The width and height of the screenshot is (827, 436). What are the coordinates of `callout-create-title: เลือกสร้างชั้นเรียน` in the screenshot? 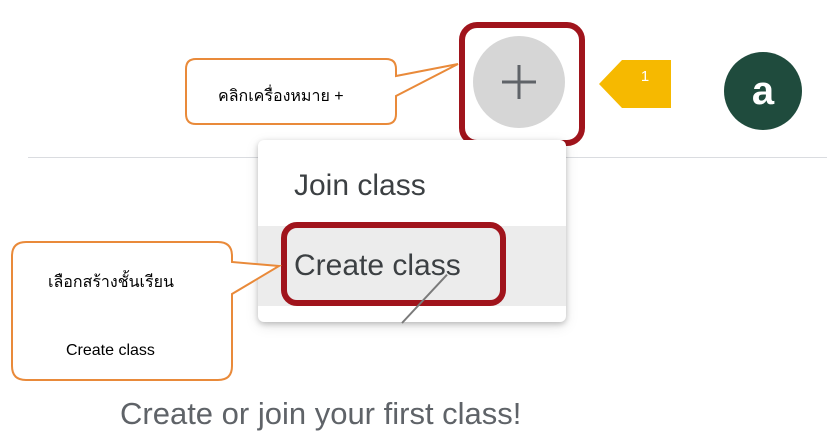 It's located at (111, 282).